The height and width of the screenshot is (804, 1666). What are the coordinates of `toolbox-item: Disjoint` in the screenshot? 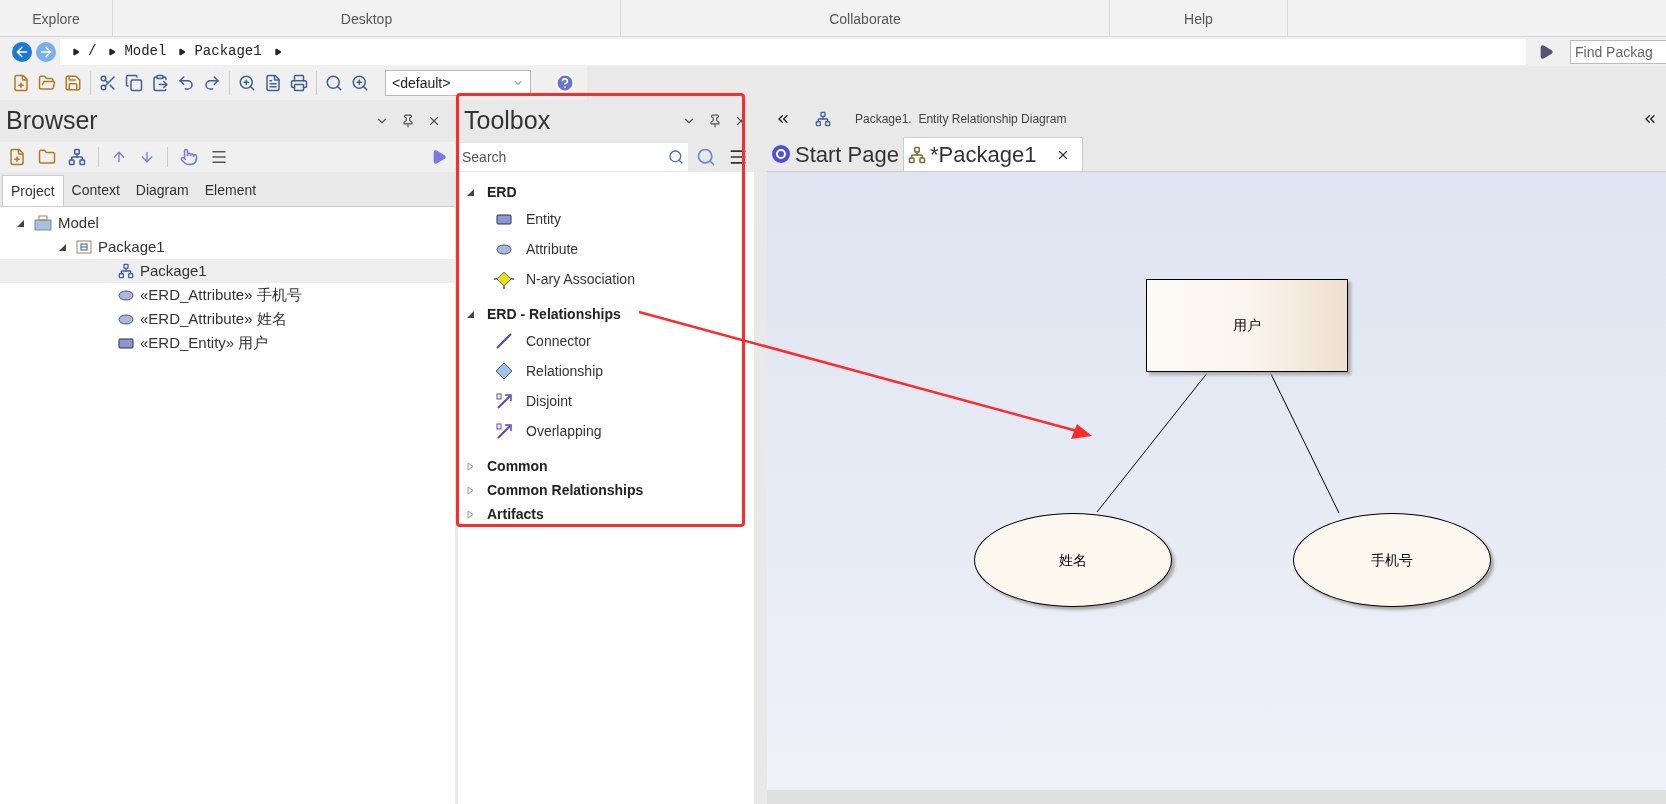 It's located at (610, 401).